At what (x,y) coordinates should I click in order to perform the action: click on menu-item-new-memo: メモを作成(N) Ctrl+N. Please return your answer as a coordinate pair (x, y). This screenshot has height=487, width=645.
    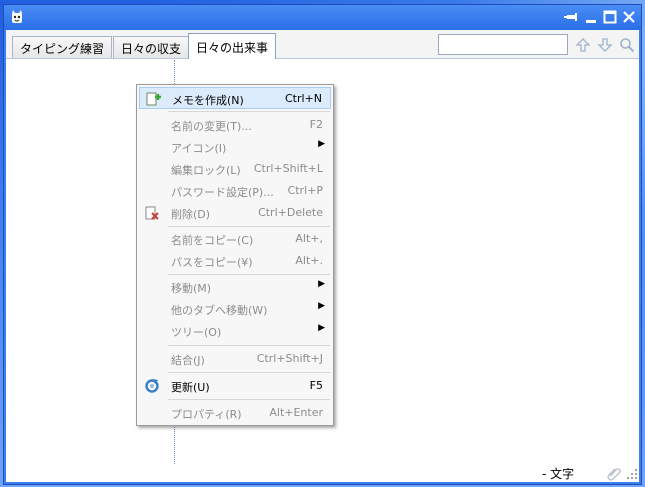
    Looking at the image, I should click on (235, 98).